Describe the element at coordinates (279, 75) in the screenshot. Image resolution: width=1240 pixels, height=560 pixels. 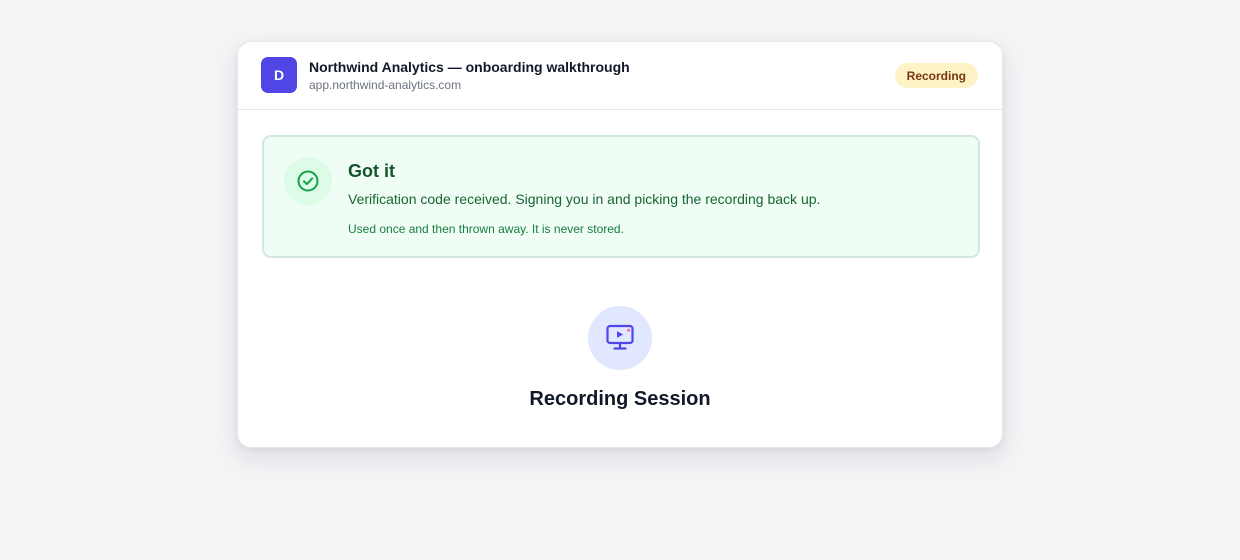
I see `app-avatar: D` at that location.